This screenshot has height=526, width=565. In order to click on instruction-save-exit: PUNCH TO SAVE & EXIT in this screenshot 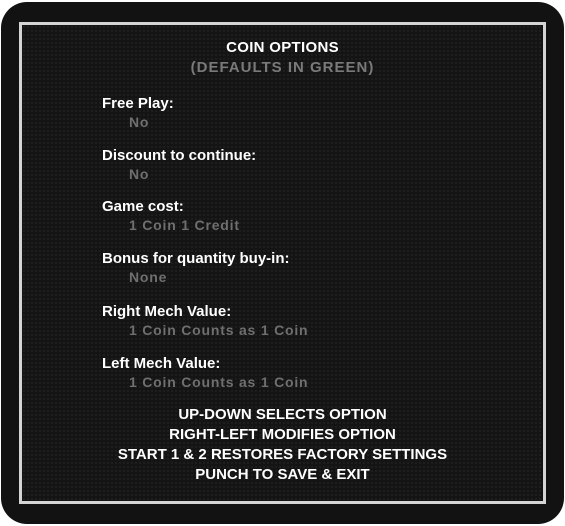, I will do `click(282, 474)`.